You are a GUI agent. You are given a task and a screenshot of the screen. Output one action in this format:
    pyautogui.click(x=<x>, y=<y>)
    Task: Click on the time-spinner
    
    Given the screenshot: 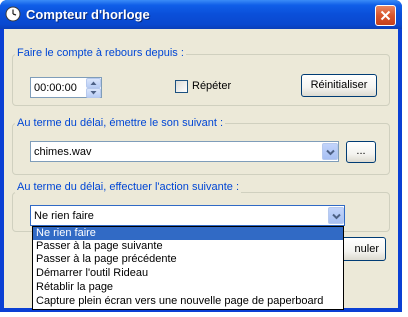 What is the action you would take?
    pyautogui.click(x=93, y=88)
    